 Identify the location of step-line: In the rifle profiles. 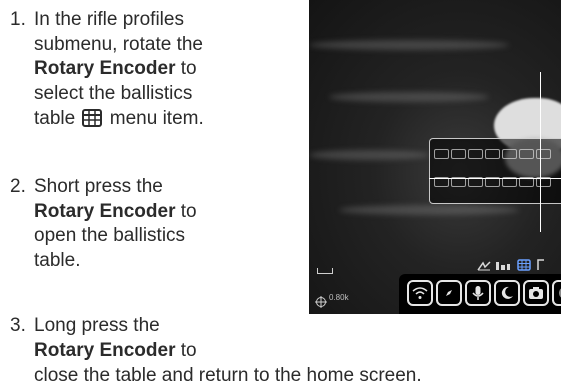
(109, 19).